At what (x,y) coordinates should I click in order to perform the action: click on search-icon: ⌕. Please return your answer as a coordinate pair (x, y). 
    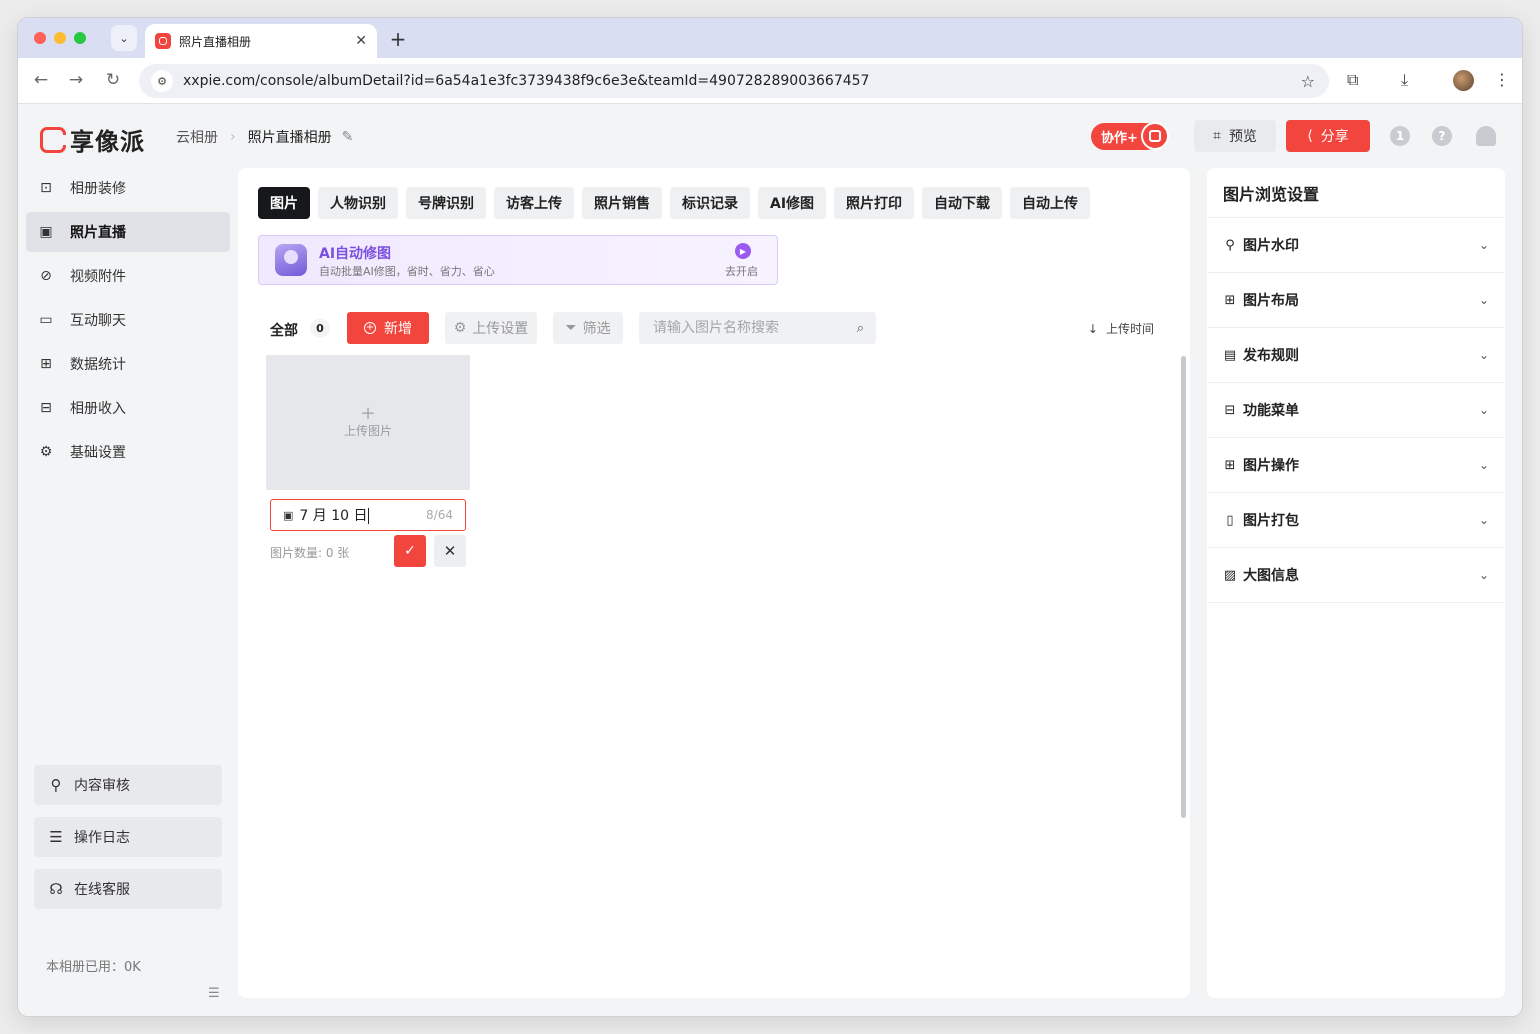
    Looking at the image, I should click on (860, 328).